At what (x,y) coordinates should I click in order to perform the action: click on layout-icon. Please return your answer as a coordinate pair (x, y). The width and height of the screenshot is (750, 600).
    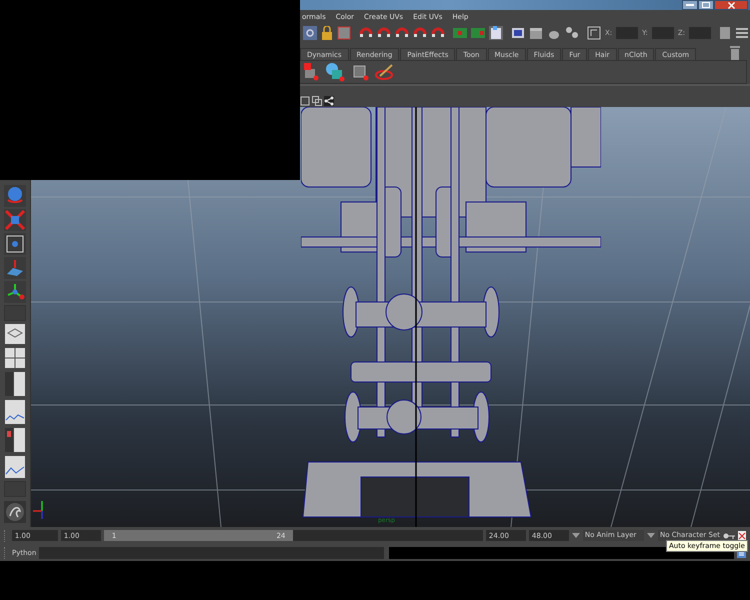
    Looking at the image, I should click on (317, 101).